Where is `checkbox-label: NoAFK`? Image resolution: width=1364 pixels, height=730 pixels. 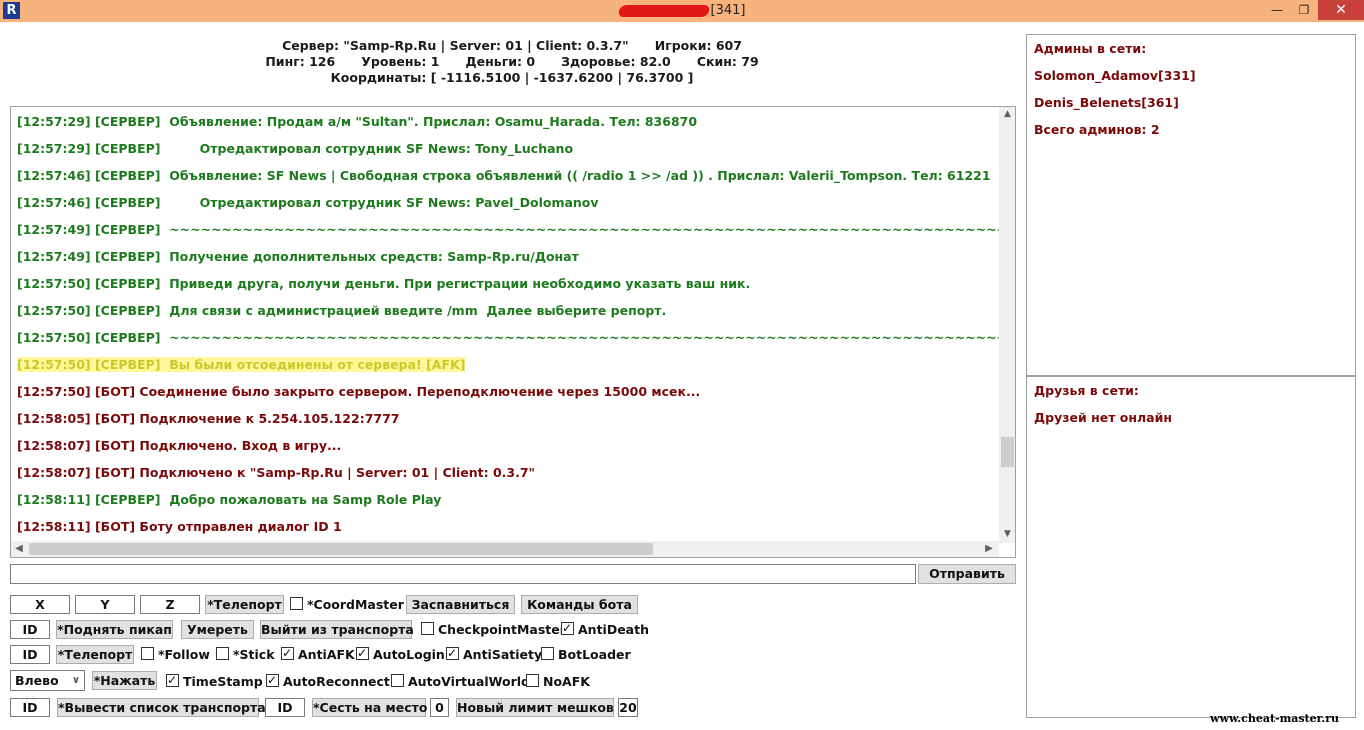 checkbox-label: NoAFK is located at coordinates (566, 681).